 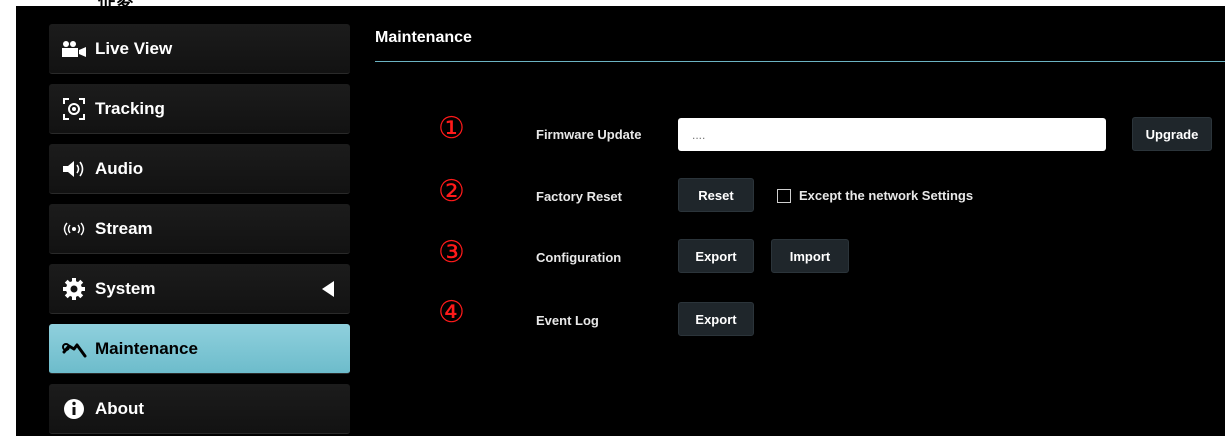 What do you see at coordinates (124, 228) in the screenshot?
I see `sidebar-item-label: Stream` at bounding box center [124, 228].